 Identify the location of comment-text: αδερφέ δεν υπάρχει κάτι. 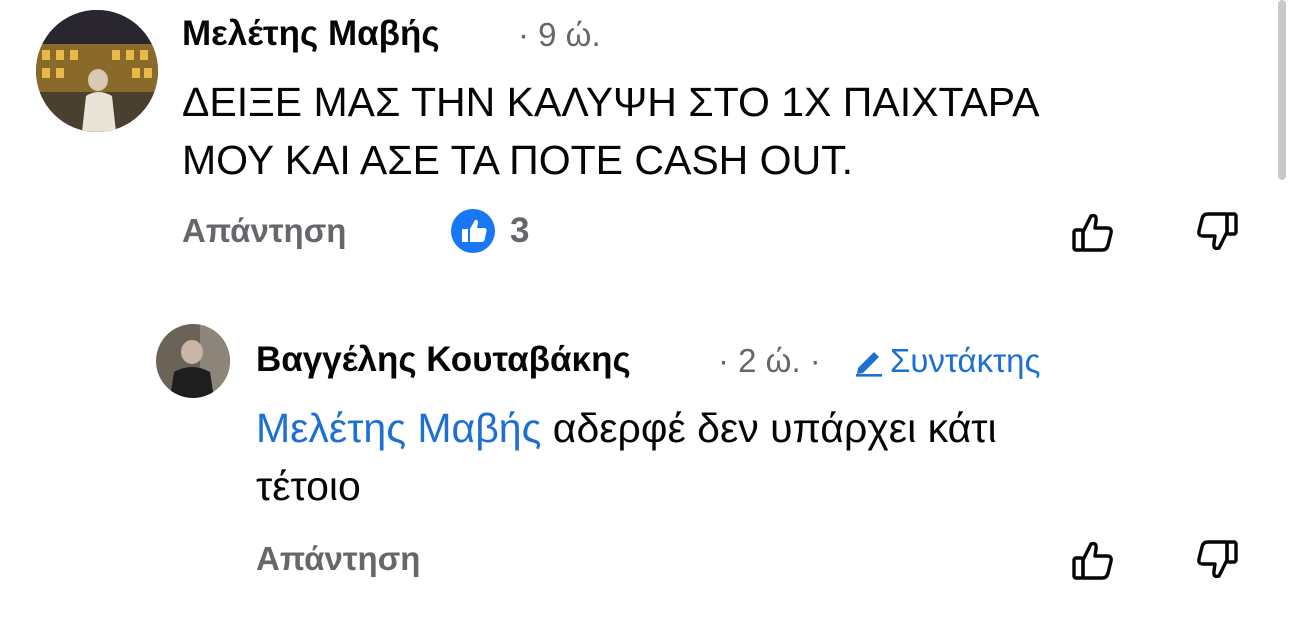
(769, 428).